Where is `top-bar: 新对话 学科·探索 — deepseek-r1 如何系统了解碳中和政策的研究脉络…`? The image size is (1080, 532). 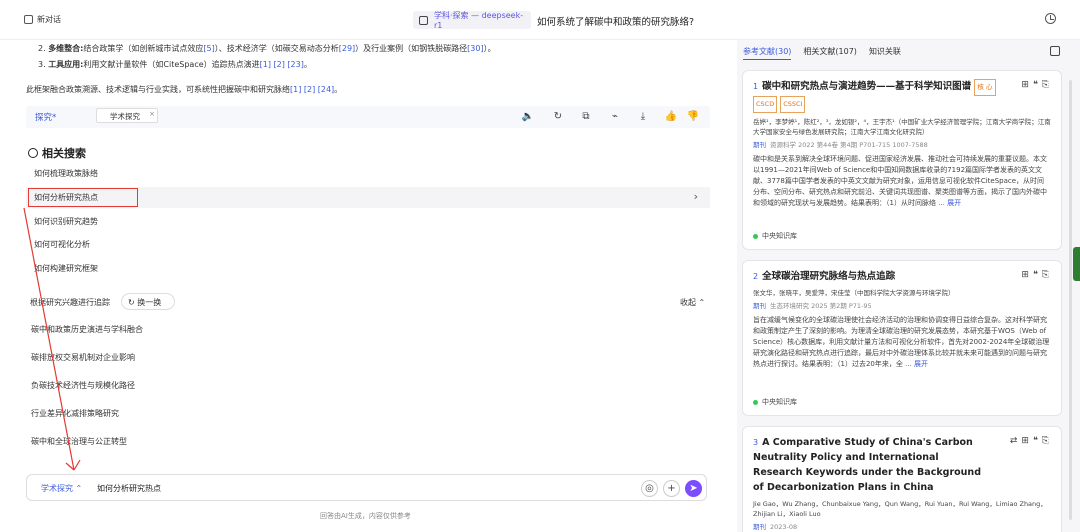 top-bar: 新对话 学科·探索 — deepseek-r1 如何系统了解碳中和政策的研究脉络… is located at coordinates (540, 20).